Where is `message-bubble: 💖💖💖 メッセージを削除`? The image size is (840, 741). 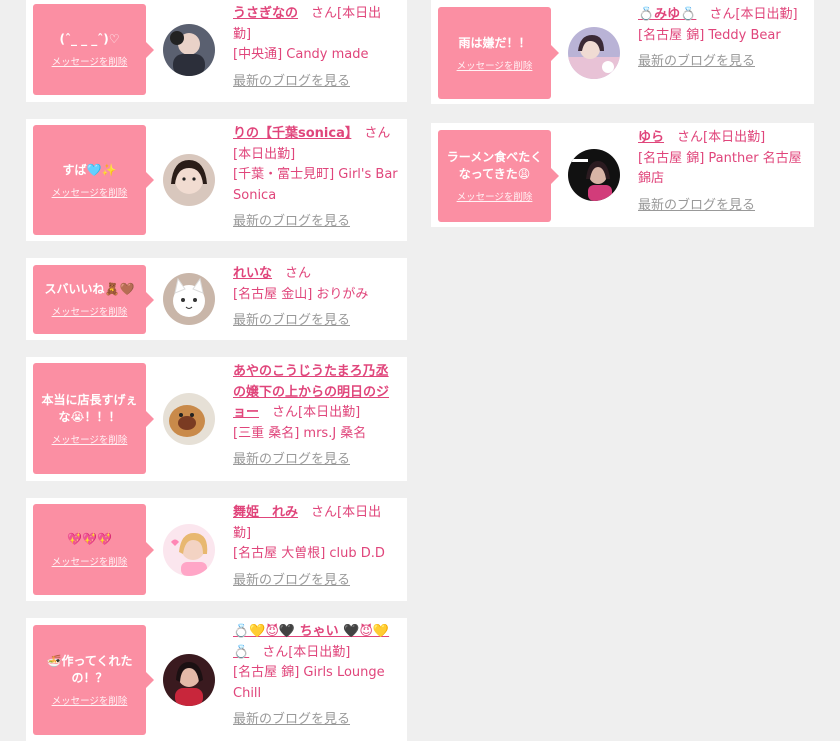 message-bubble: 💖💖💖 メッセージを削除 is located at coordinates (93, 549).